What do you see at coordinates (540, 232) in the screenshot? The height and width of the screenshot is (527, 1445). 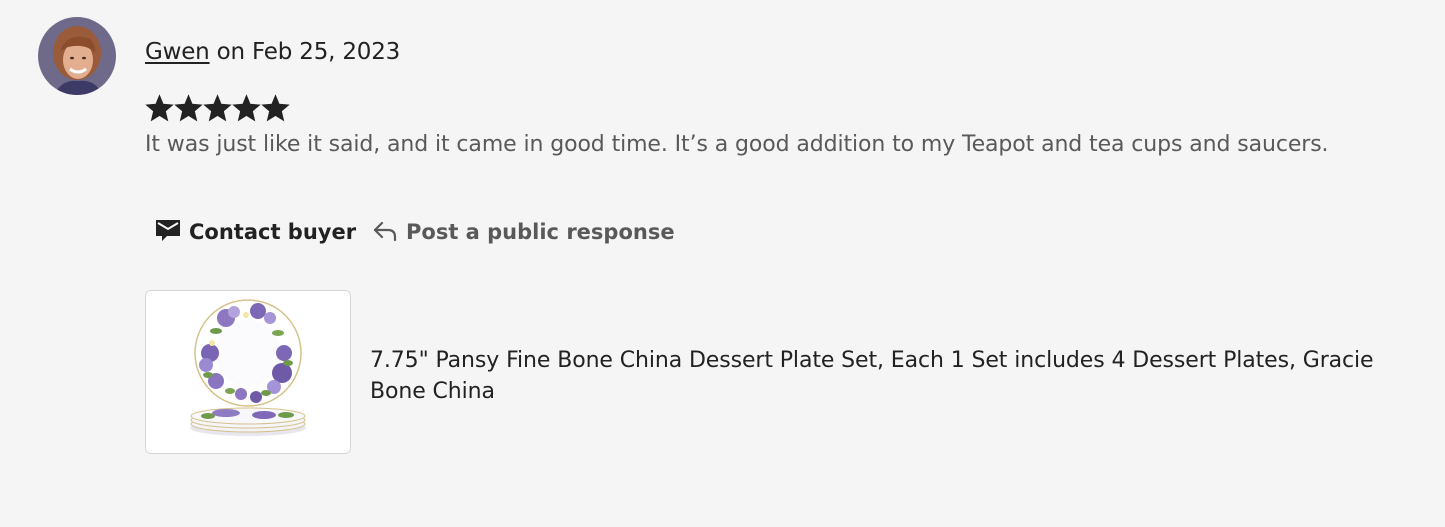 I see `post-public-response-label: Post a public response` at bounding box center [540, 232].